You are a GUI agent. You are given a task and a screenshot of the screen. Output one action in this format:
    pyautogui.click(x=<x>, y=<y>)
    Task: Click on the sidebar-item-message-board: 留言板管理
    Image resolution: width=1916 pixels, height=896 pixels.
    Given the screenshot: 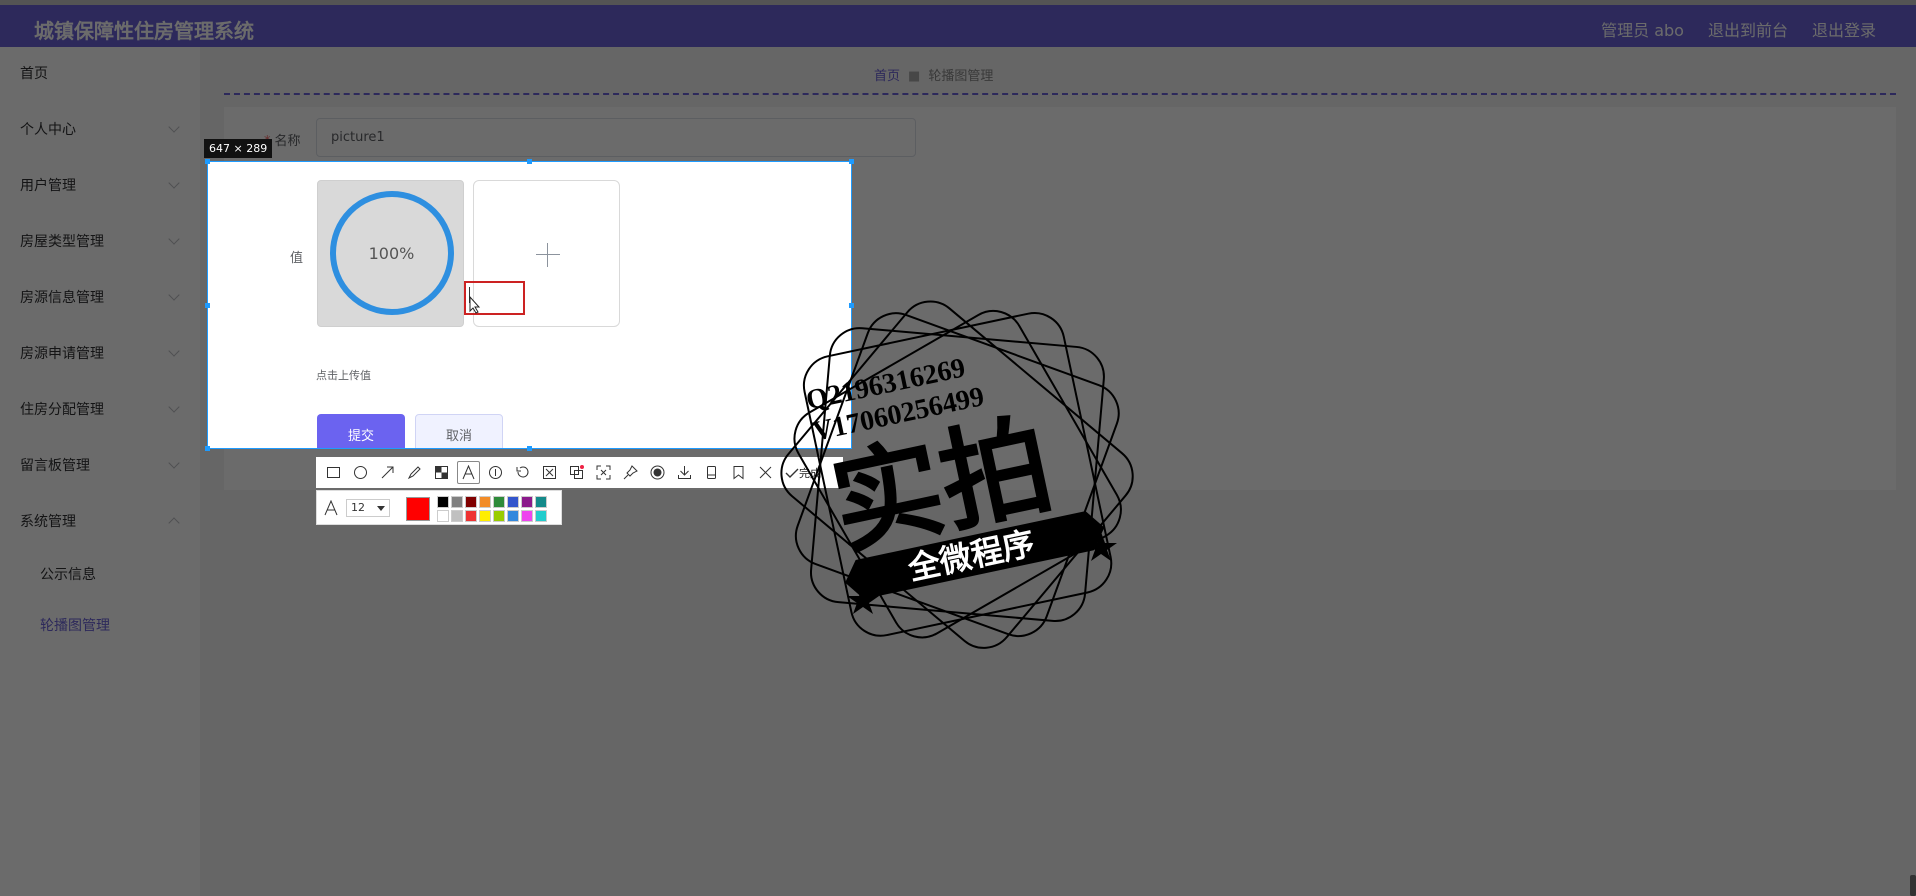 What is the action you would take?
    pyautogui.click(x=100, y=465)
    